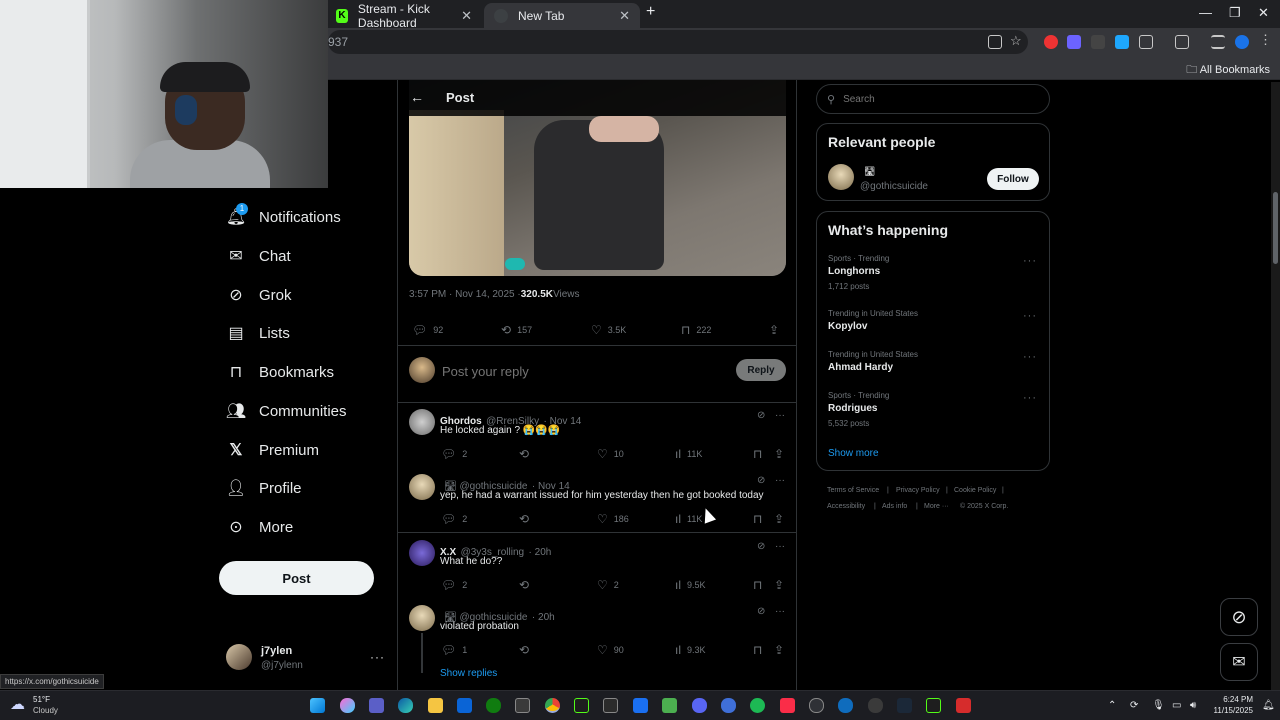 The width and height of the screenshot is (1280, 720). Describe the element at coordinates (1176, 705) in the screenshot. I see `tray-display-icon: ▭` at that location.